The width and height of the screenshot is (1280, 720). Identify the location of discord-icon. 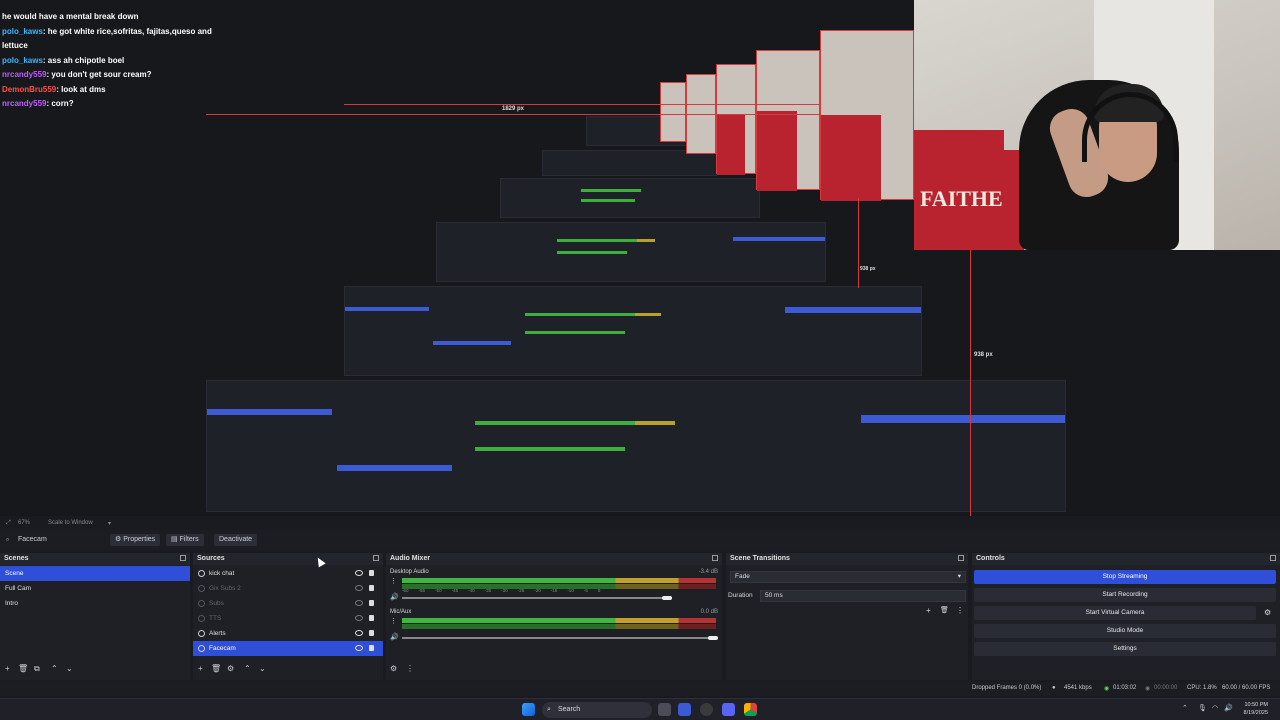
(728, 709).